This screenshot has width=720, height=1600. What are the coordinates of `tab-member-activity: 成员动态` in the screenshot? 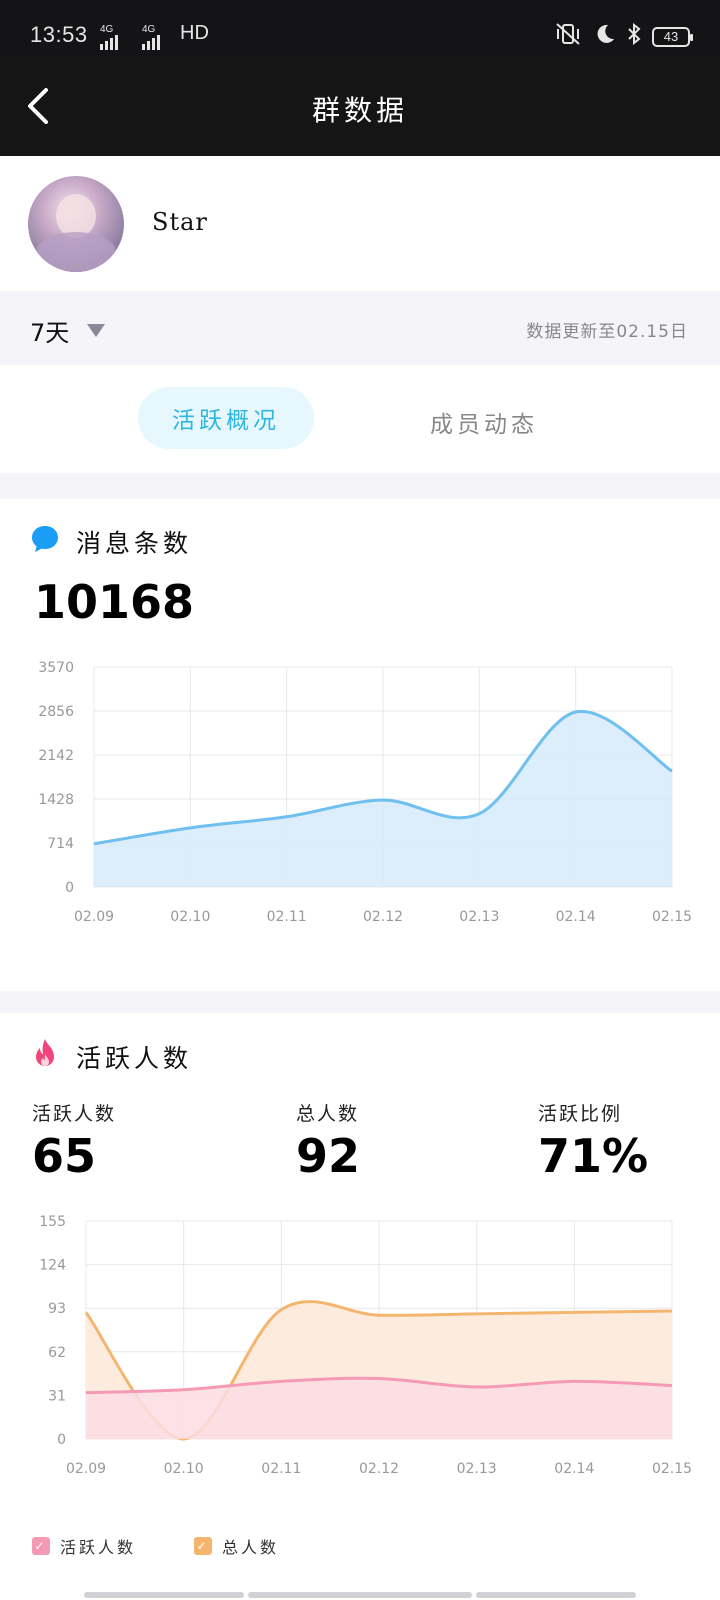 It's located at (484, 422).